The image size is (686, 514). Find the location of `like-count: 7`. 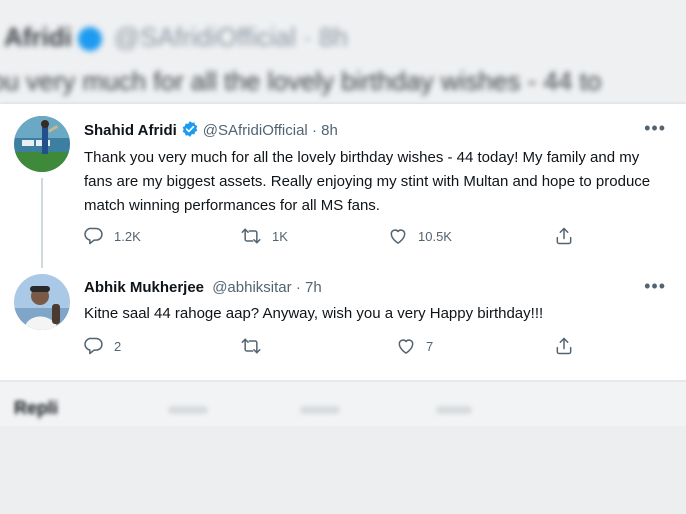

like-count: 7 is located at coordinates (430, 346).